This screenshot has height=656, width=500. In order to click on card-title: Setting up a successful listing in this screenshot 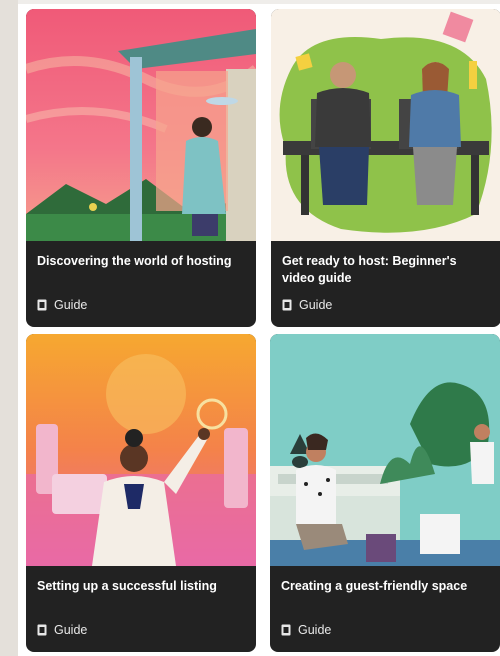, I will do `click(127, 586)`.